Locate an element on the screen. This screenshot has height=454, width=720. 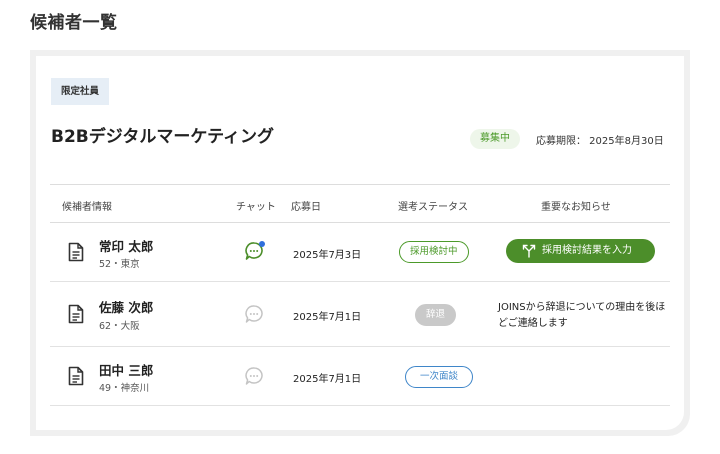
job-title: B2Bデジタルマーケティング is located at coordinates (163, 137).